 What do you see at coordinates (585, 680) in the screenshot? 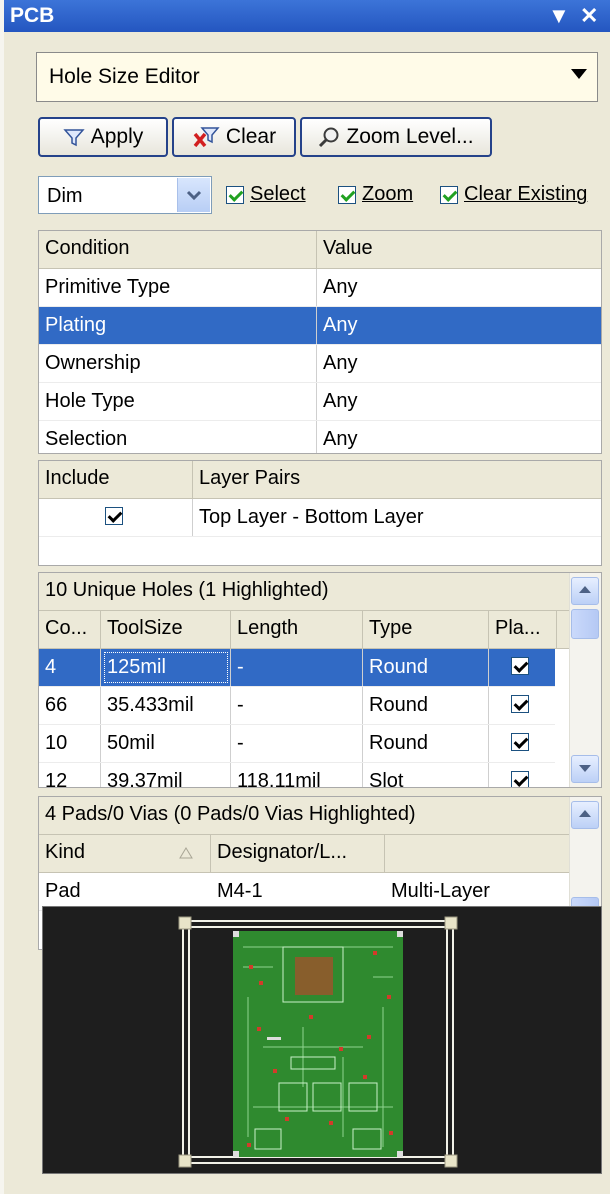
I see `holes-scrollbar` at bounding box center [585, 680].